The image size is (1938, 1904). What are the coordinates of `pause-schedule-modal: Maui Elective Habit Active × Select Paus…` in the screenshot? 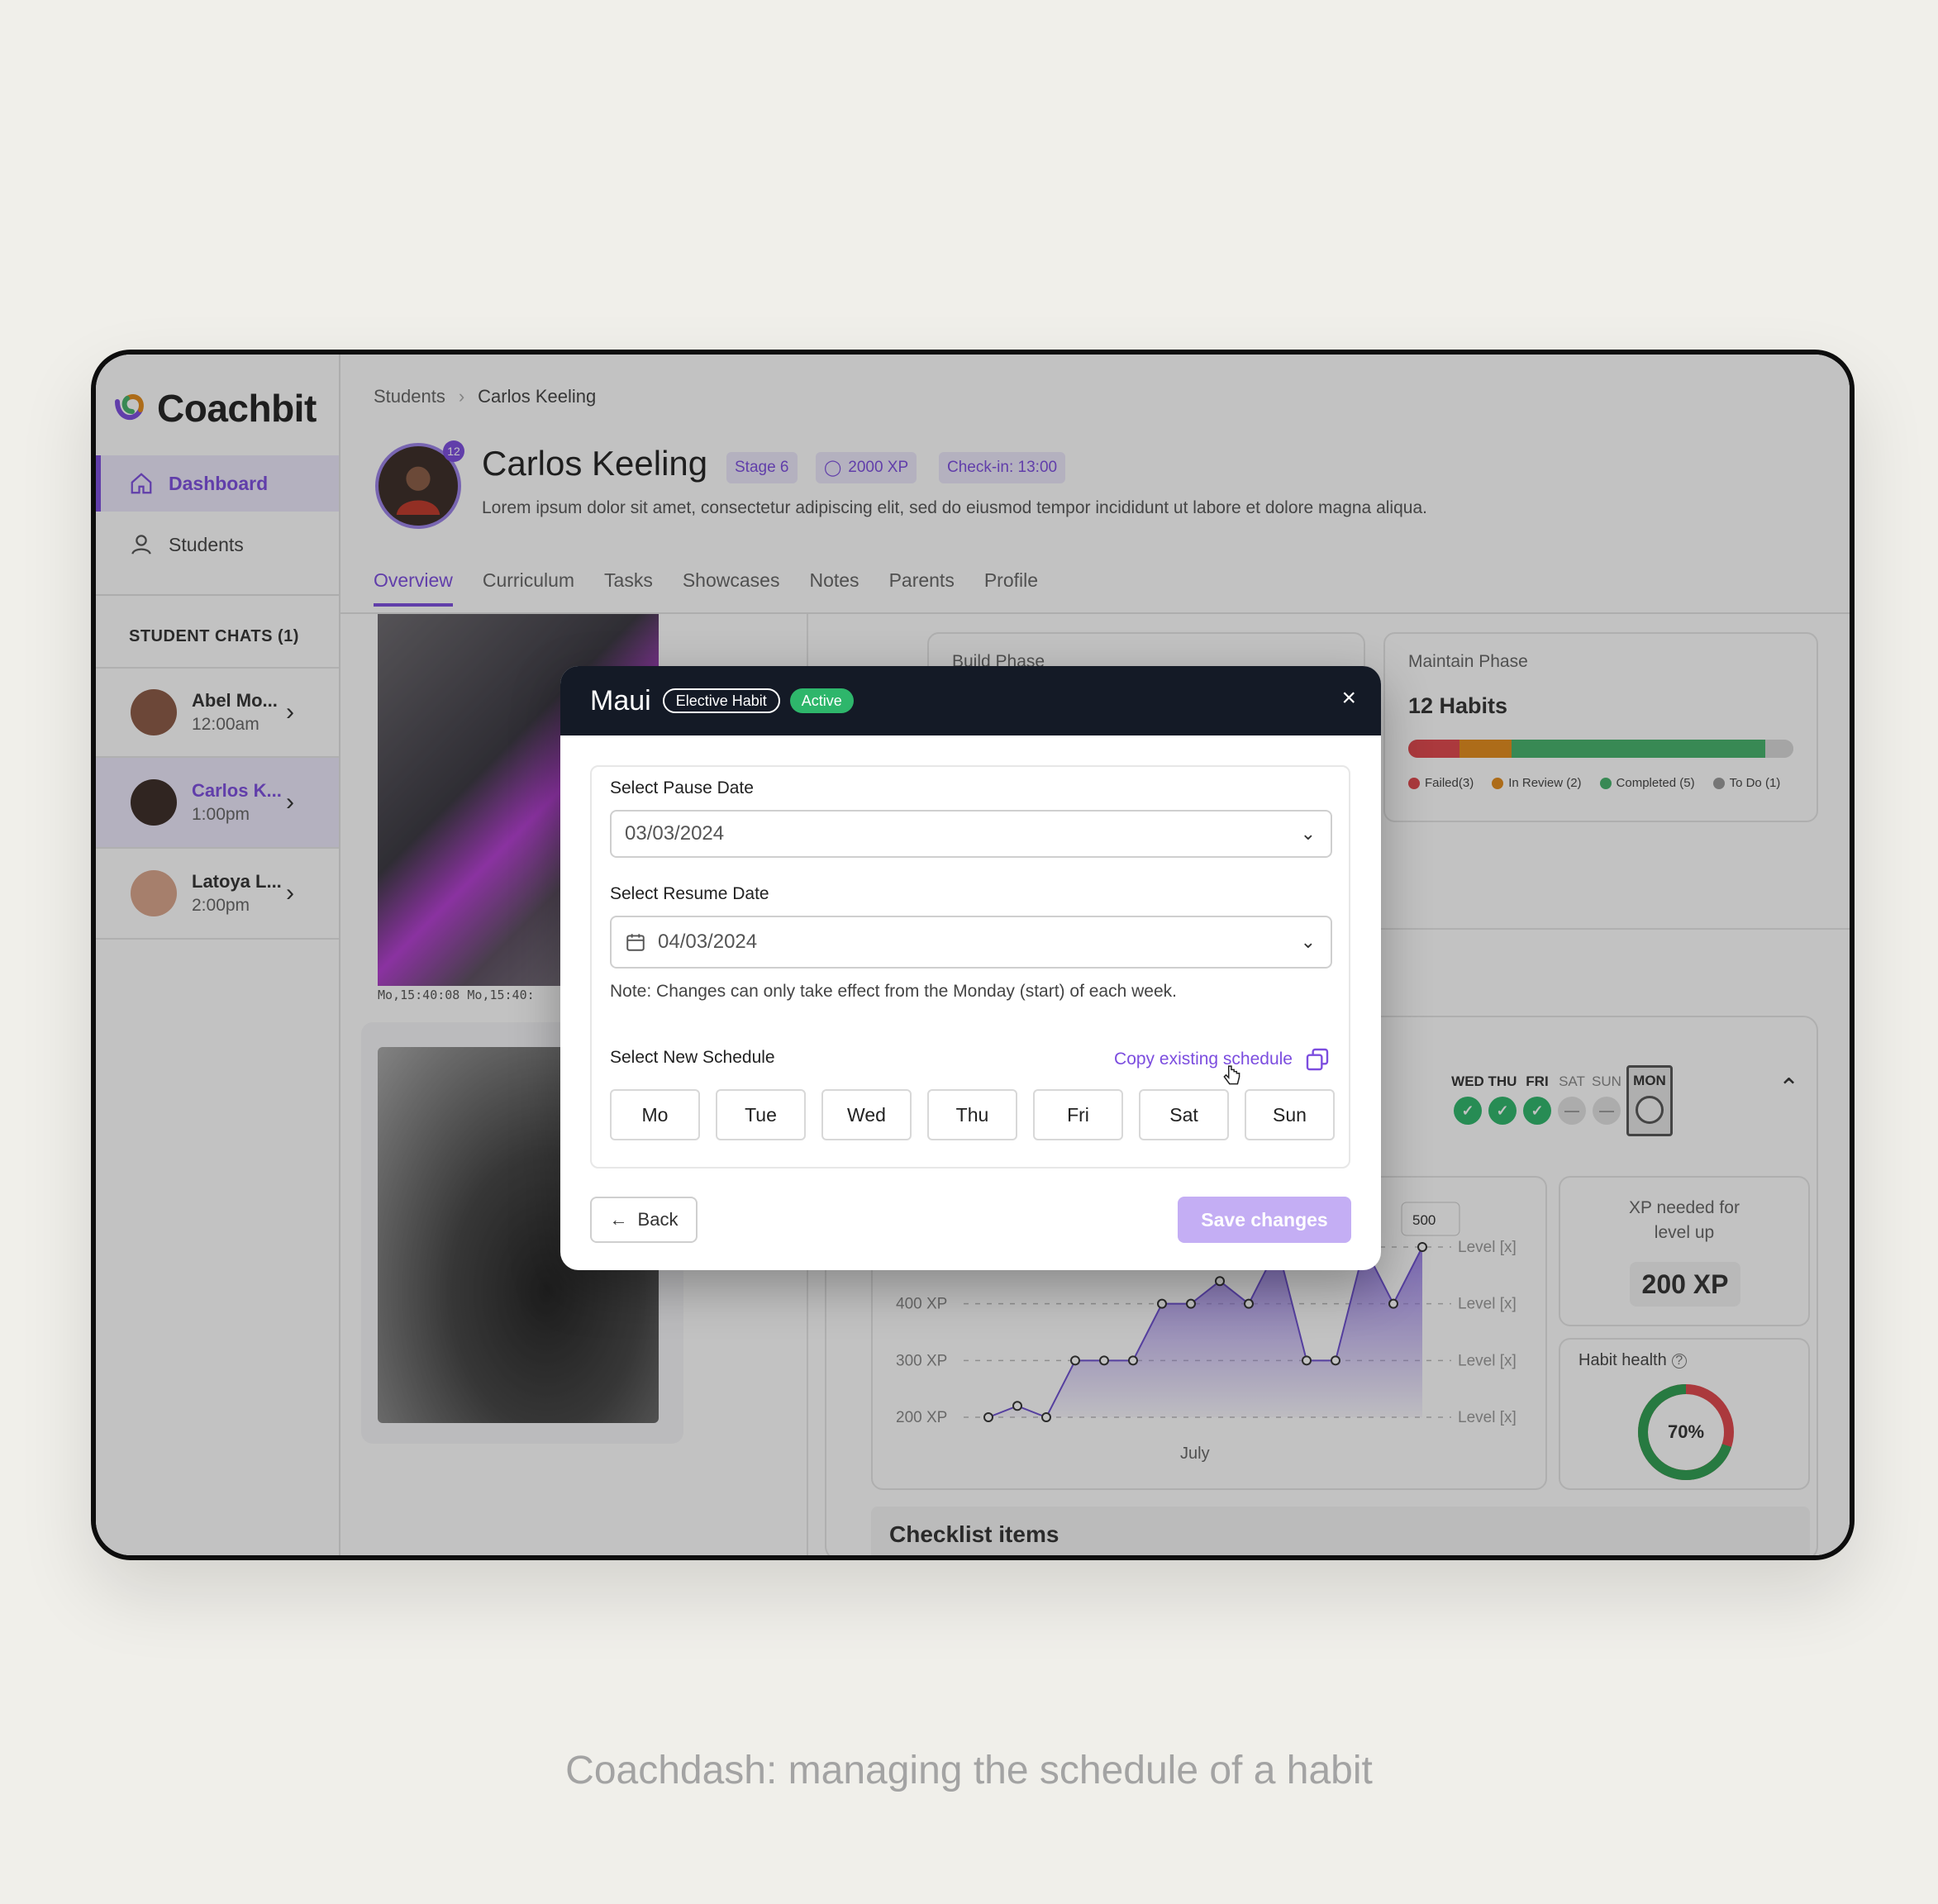 It's located at (970, 968).